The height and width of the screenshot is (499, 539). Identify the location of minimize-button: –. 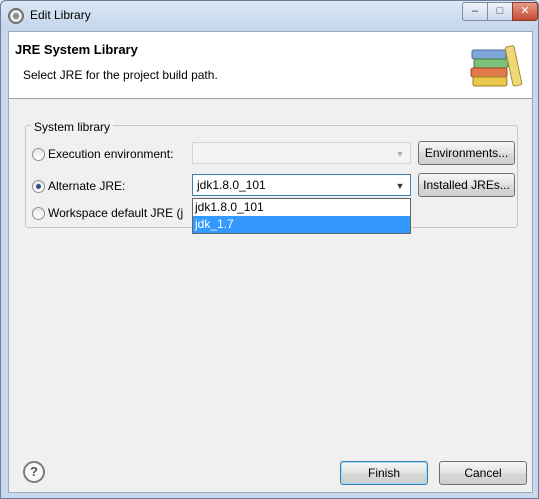
(475, 11).